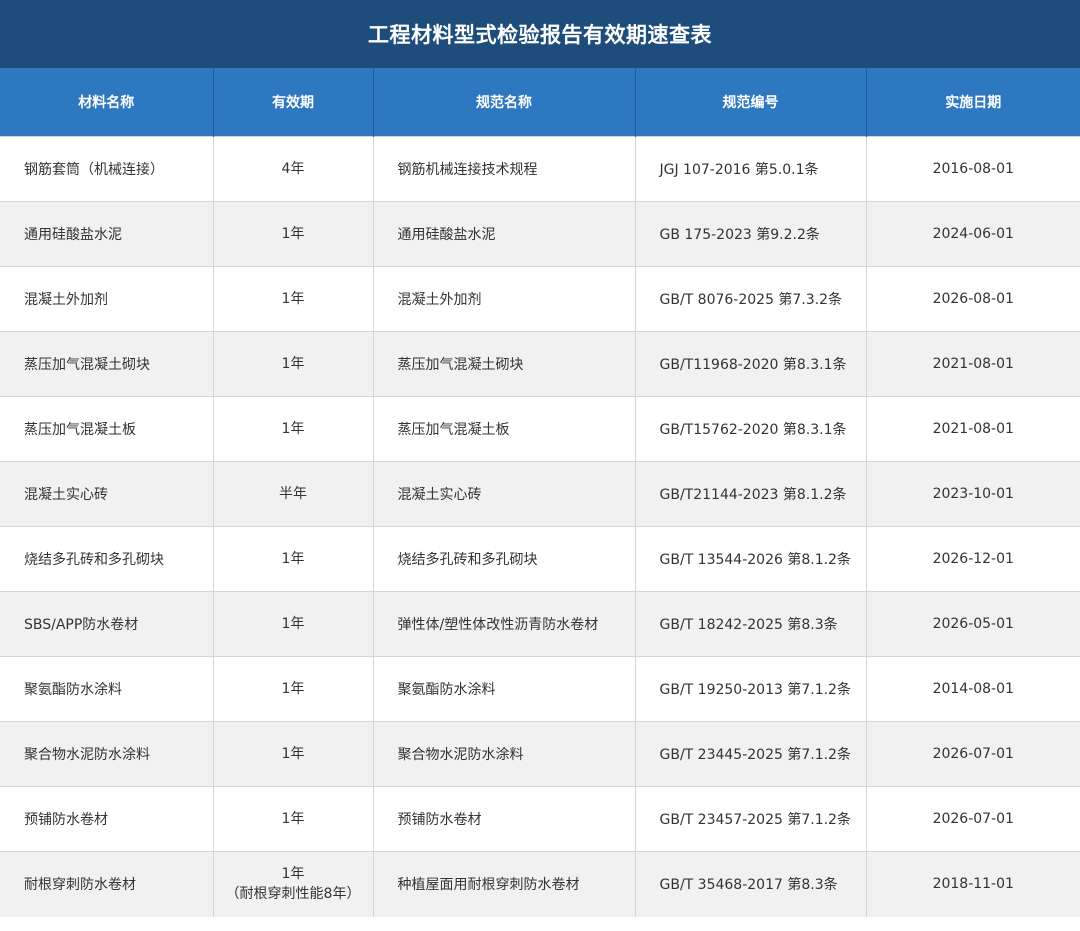  I want to click on cell-material-name: 耐根穿刺防水卷材, so click(106, 884).